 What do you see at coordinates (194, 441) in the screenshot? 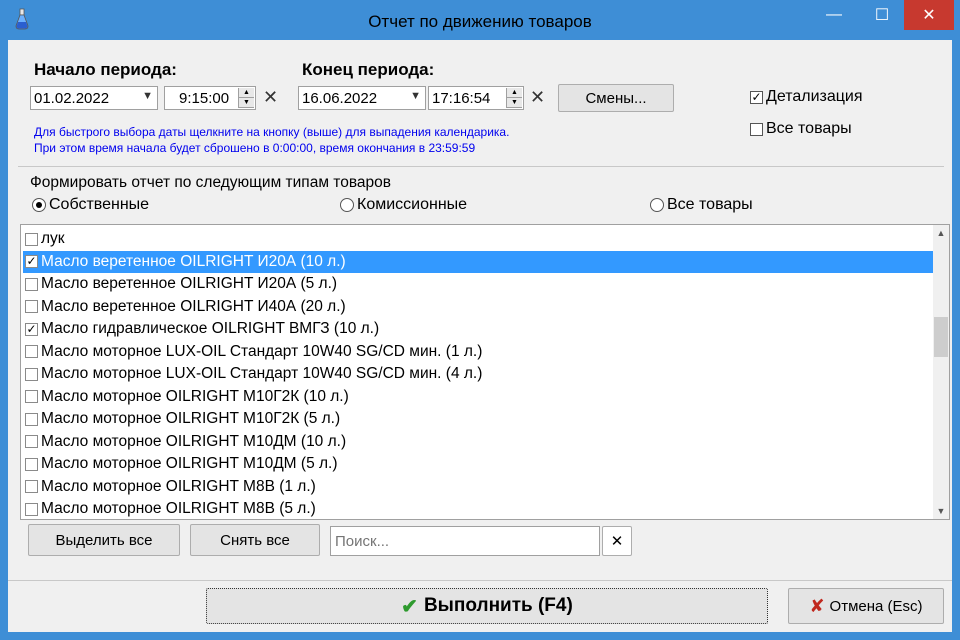
I see `list-item-label: Масло моторное OILRIGHT М10ДМ (10 л.)` at bounding box center [194, 441].